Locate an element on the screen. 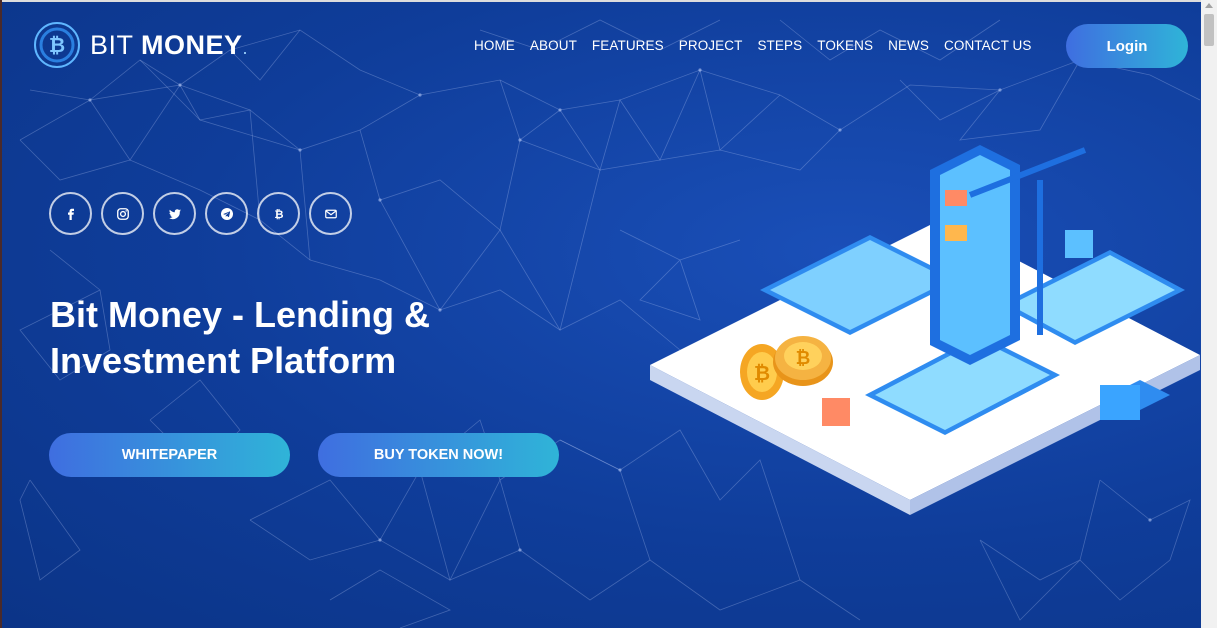 The height and width of the screenshot is (628, 1217). mail-icon is located at coordinates (330, 213).